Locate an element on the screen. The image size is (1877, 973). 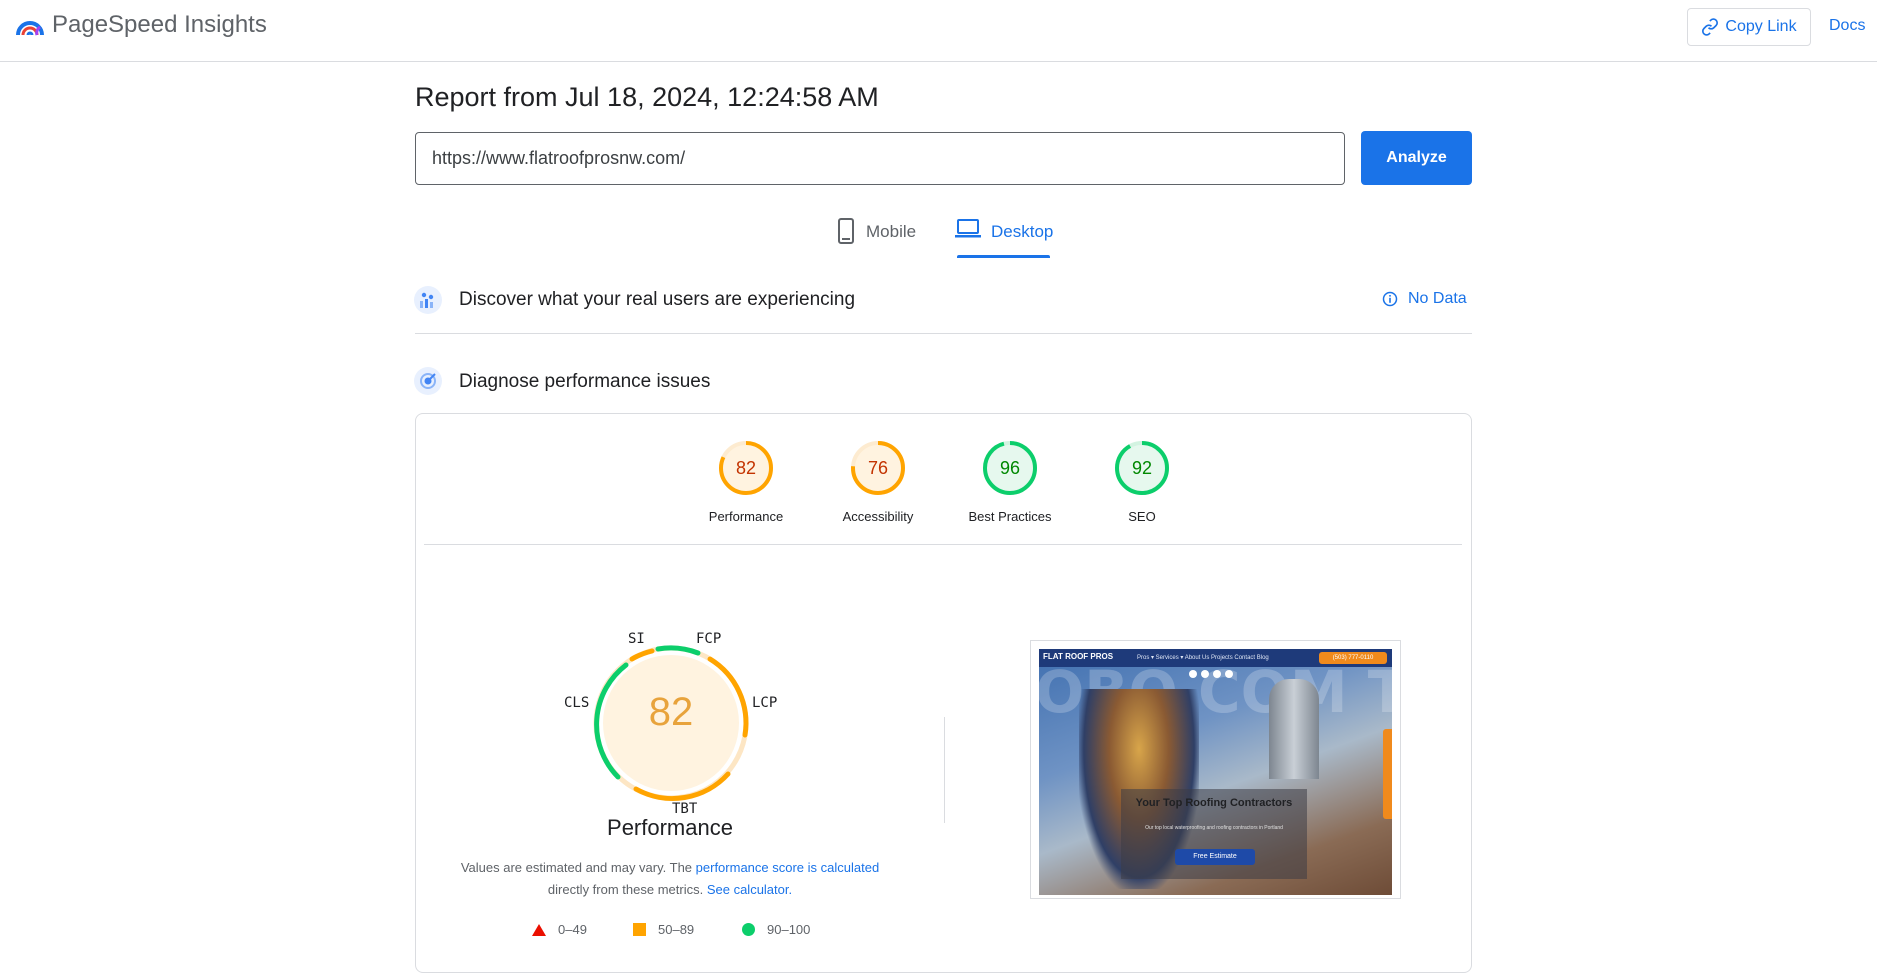
legend-average: 50–89 is located at coordinates (663, 929).